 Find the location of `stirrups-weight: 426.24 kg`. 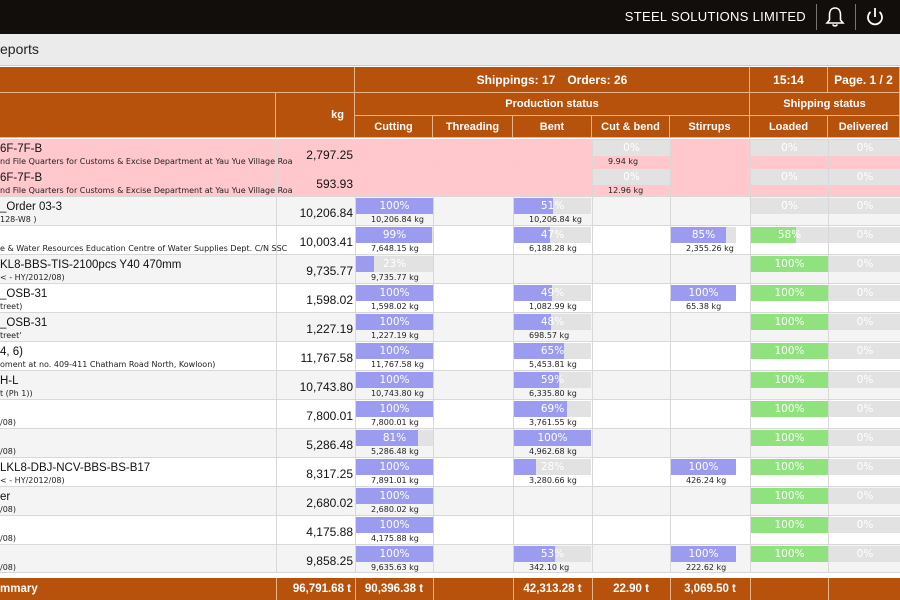

stirrups-weight: 426.24 kg is located at coordinates (706, 480).